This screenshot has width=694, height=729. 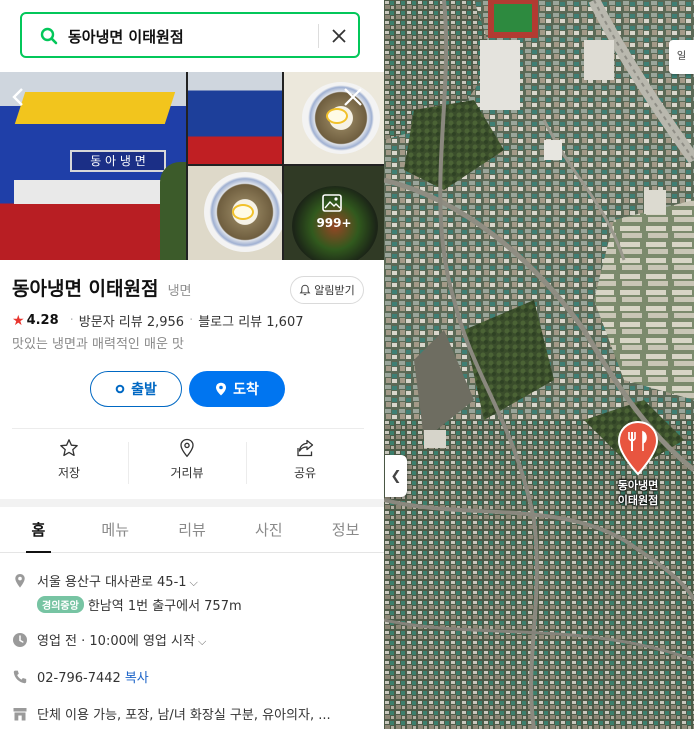 I want to click on tab-photo: 사진, so click(x=268, y=529).